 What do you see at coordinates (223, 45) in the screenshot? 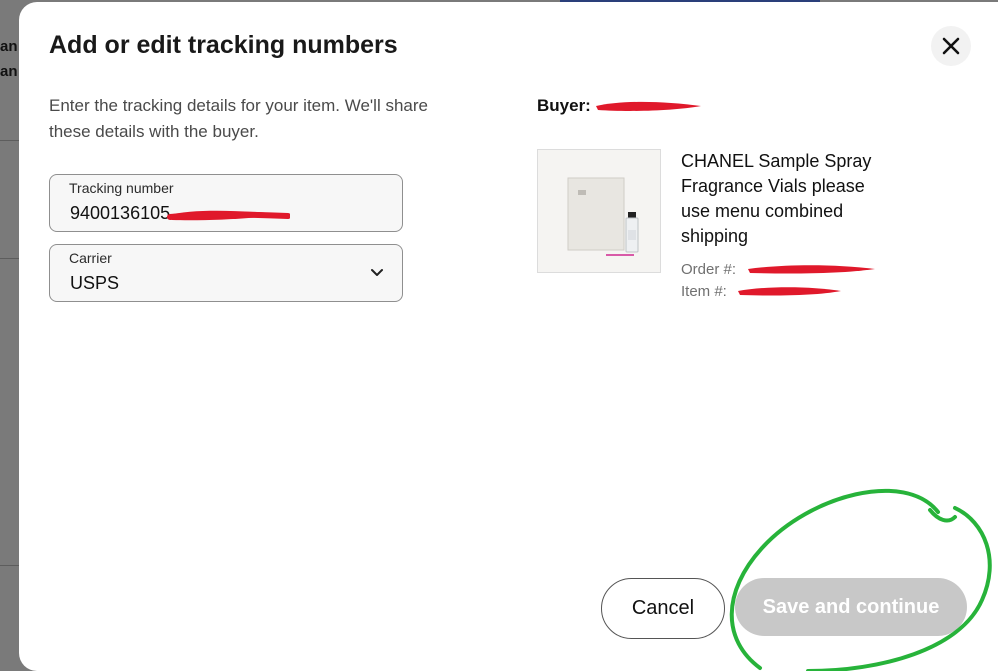
I see `dialog-title: Add or edit tracking numbers` at bounding box center [223, 45].